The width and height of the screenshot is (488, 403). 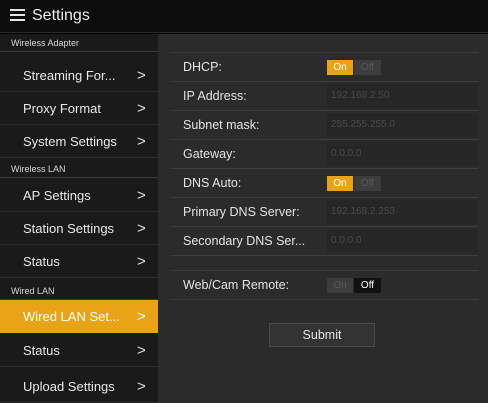 What do you see at coordinates (69, 386) in the screenshot?
I see `sidebar-item-label: Upload Settings` at bounding box center [69, 386].